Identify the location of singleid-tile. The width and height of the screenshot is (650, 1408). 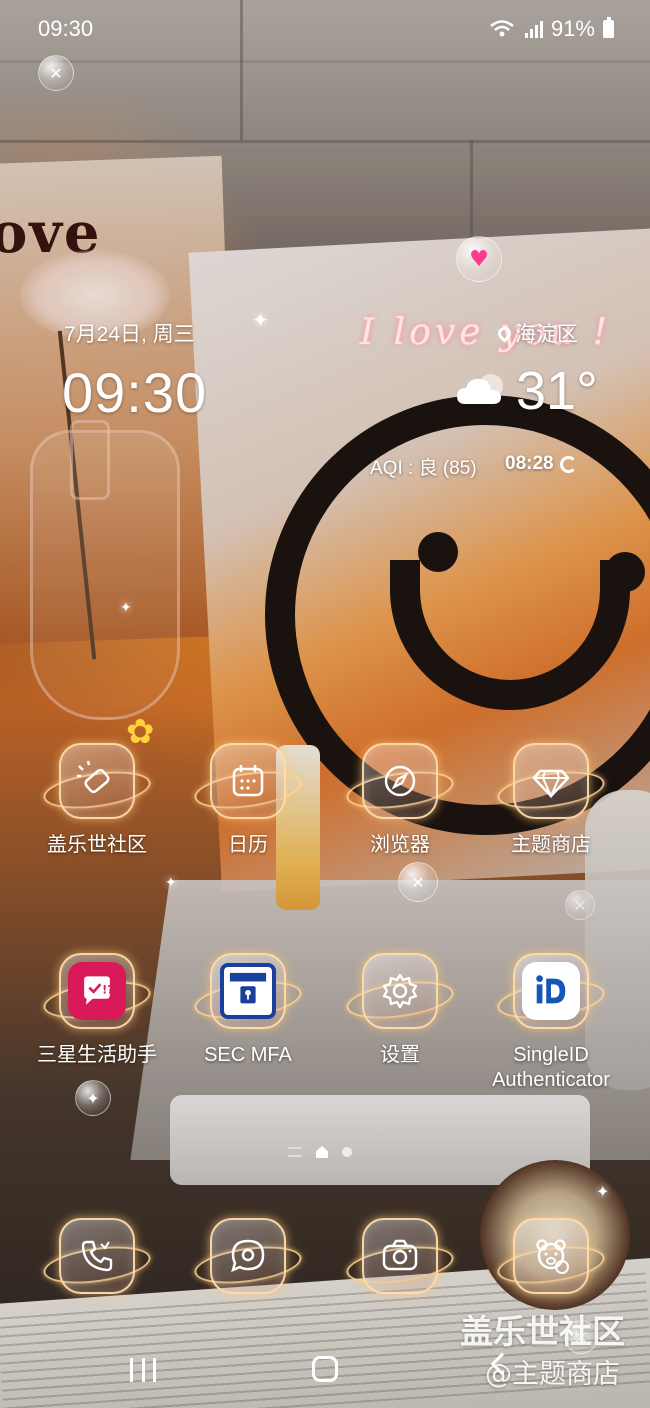
(551, 991).